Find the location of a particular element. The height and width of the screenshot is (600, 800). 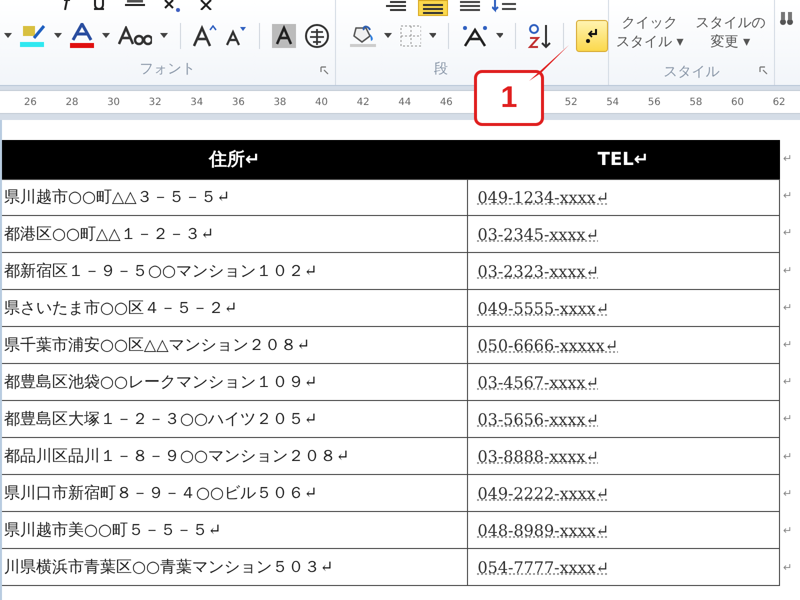

group-label: スタイル is located at coordinates (692, 72).